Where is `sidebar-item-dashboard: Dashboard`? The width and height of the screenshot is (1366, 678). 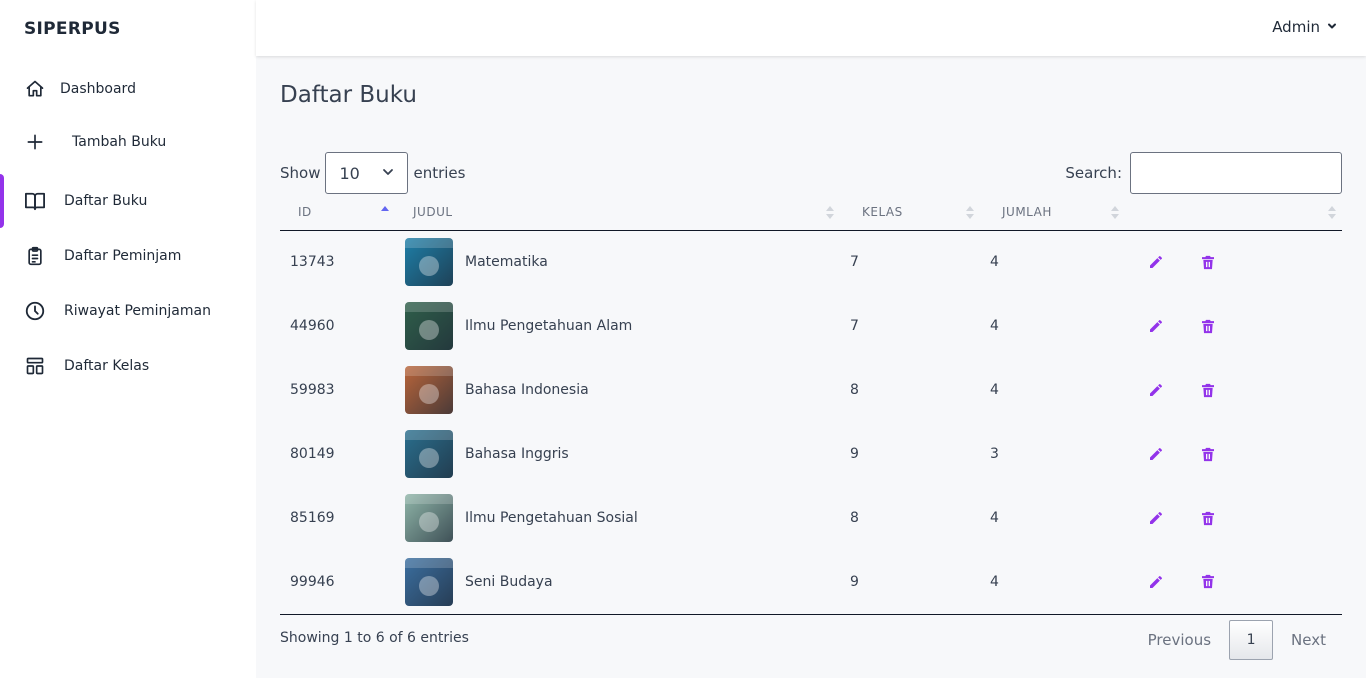 sidebar-item-dashboard: Dashboard is located at coordinates (128, 89).